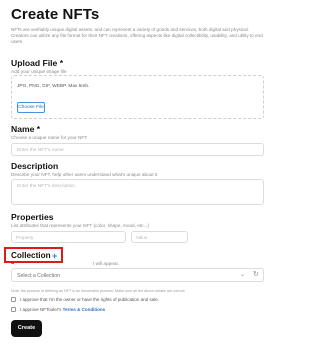 The width and height of the screenshot is (320, 349). Describe the element at coordinates (38, 275) in the screenshot. I see `collection-select-value: Select a Collection` at that location.